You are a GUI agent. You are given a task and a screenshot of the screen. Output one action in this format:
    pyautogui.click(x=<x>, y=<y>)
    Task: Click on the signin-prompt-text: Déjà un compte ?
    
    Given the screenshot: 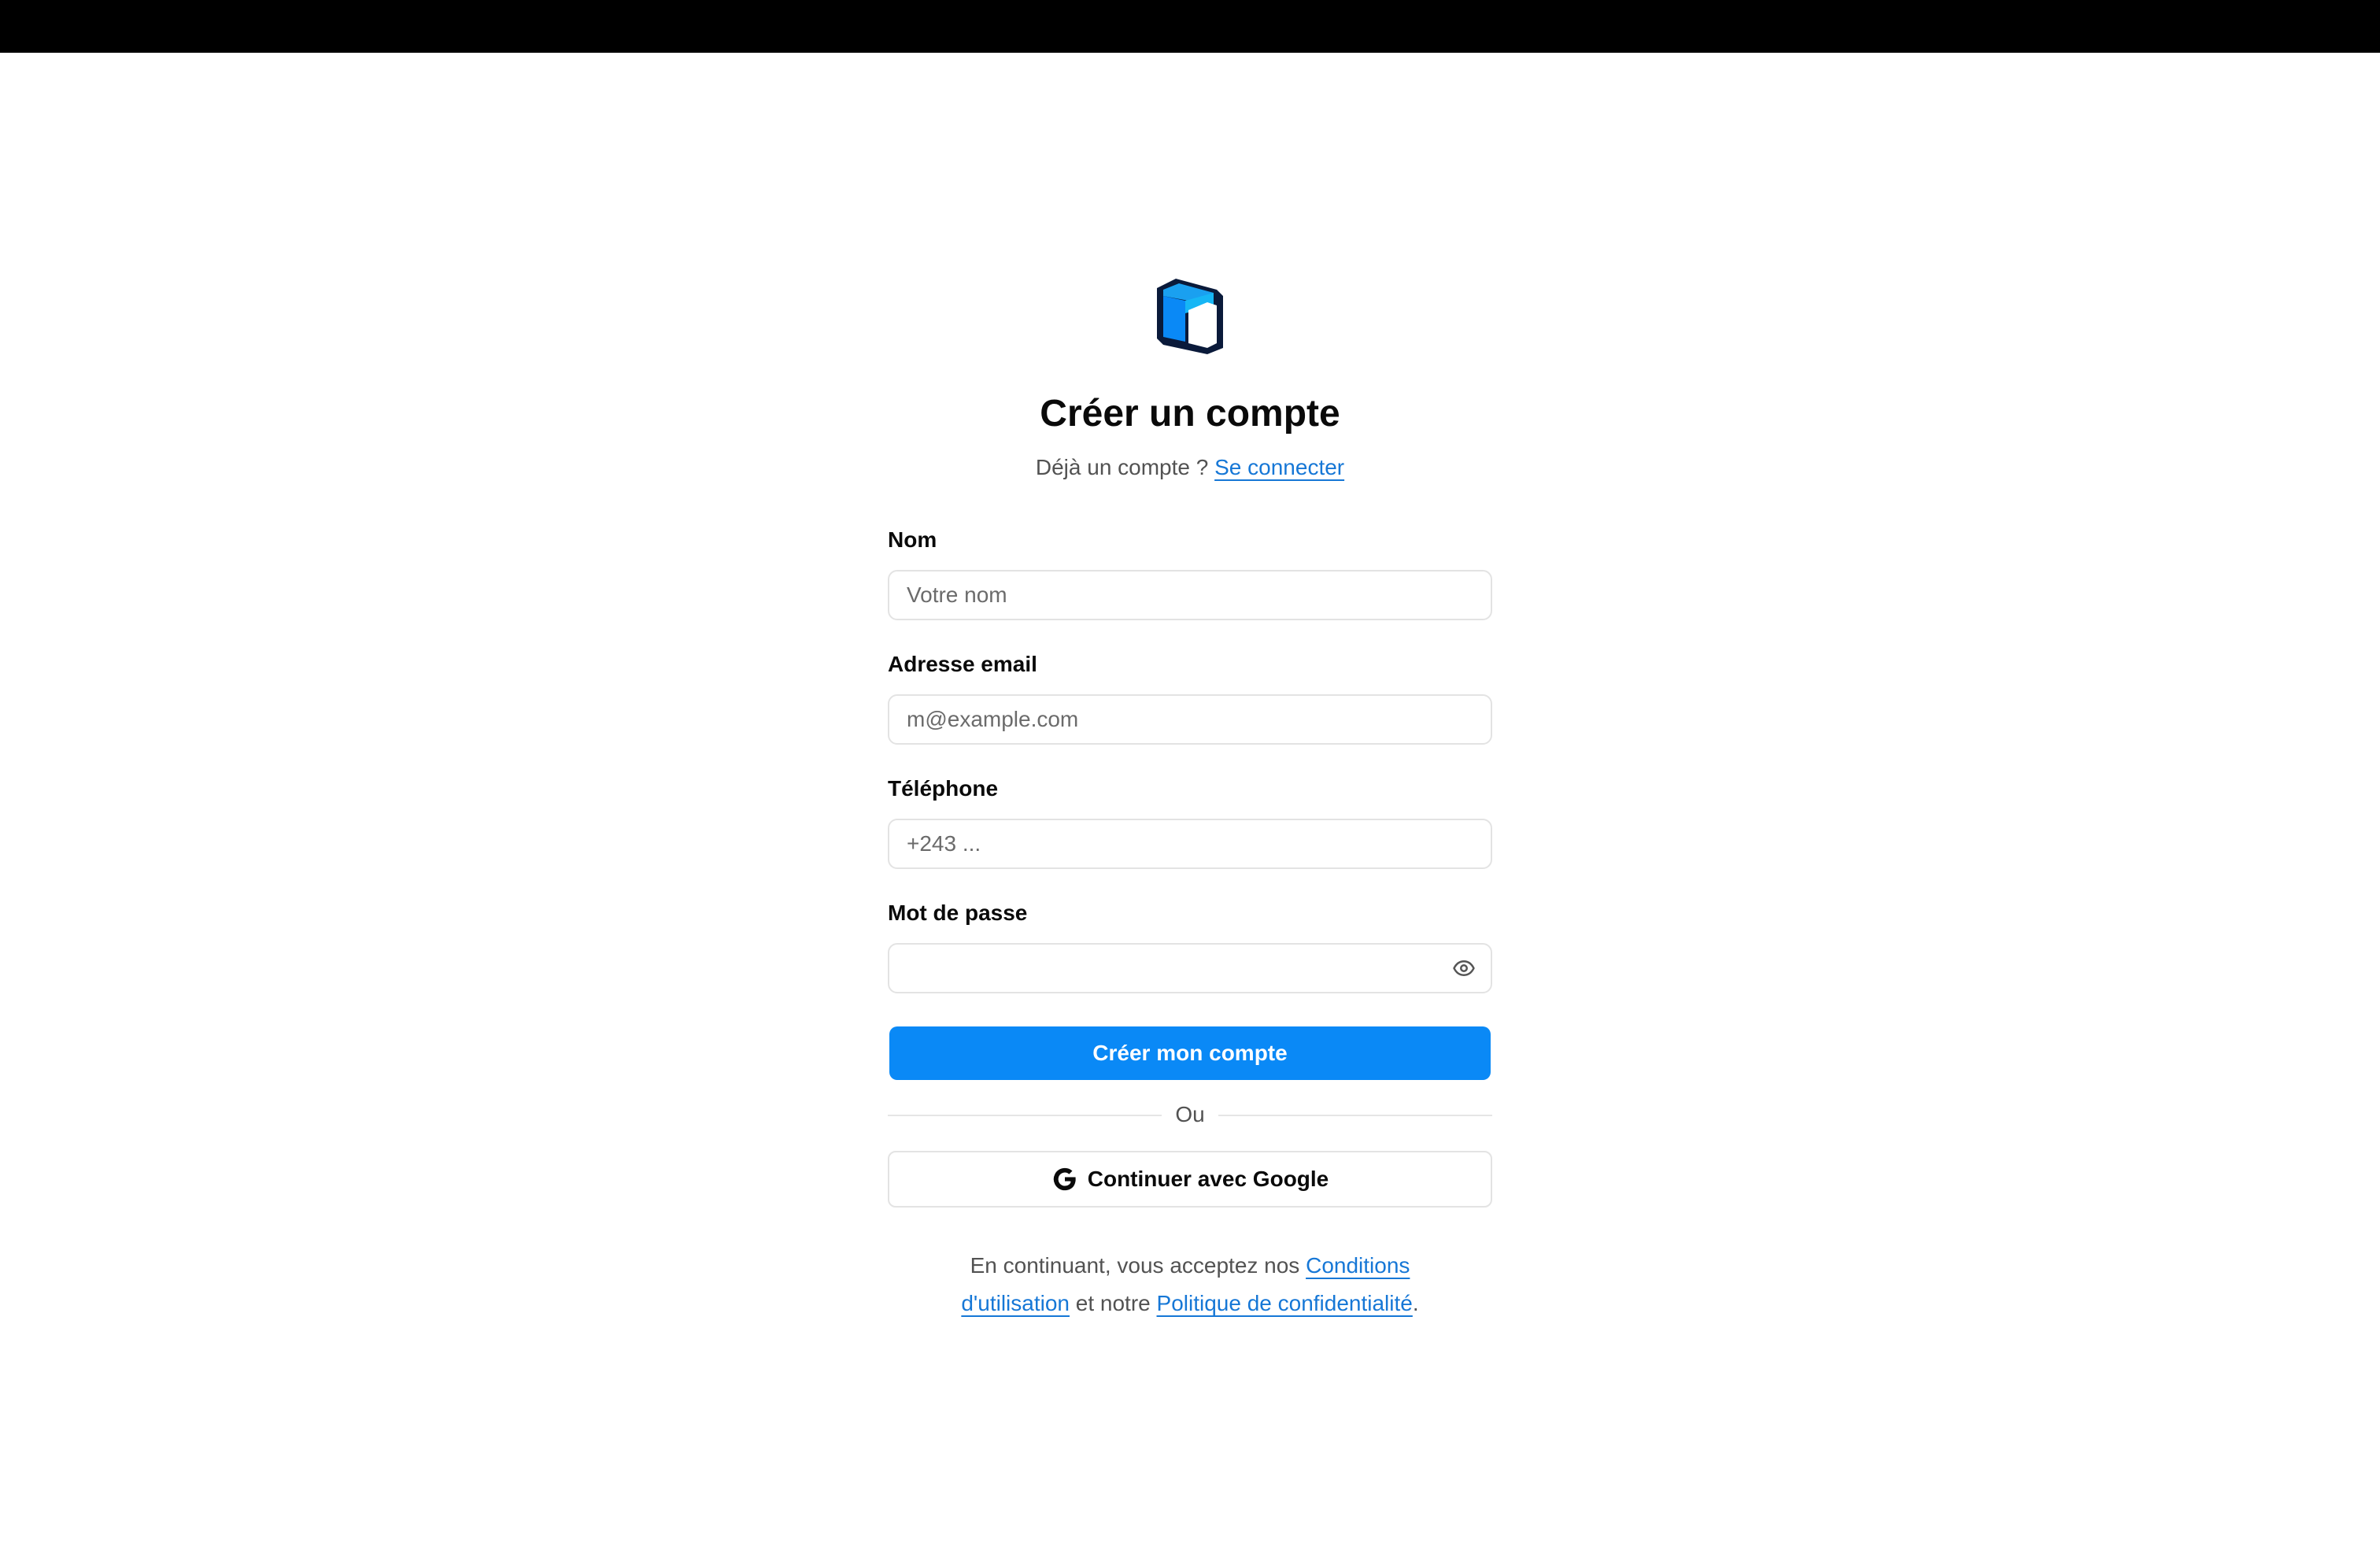 What is the action you would take?
    pyautogui.click(x=1122, y=467)
    